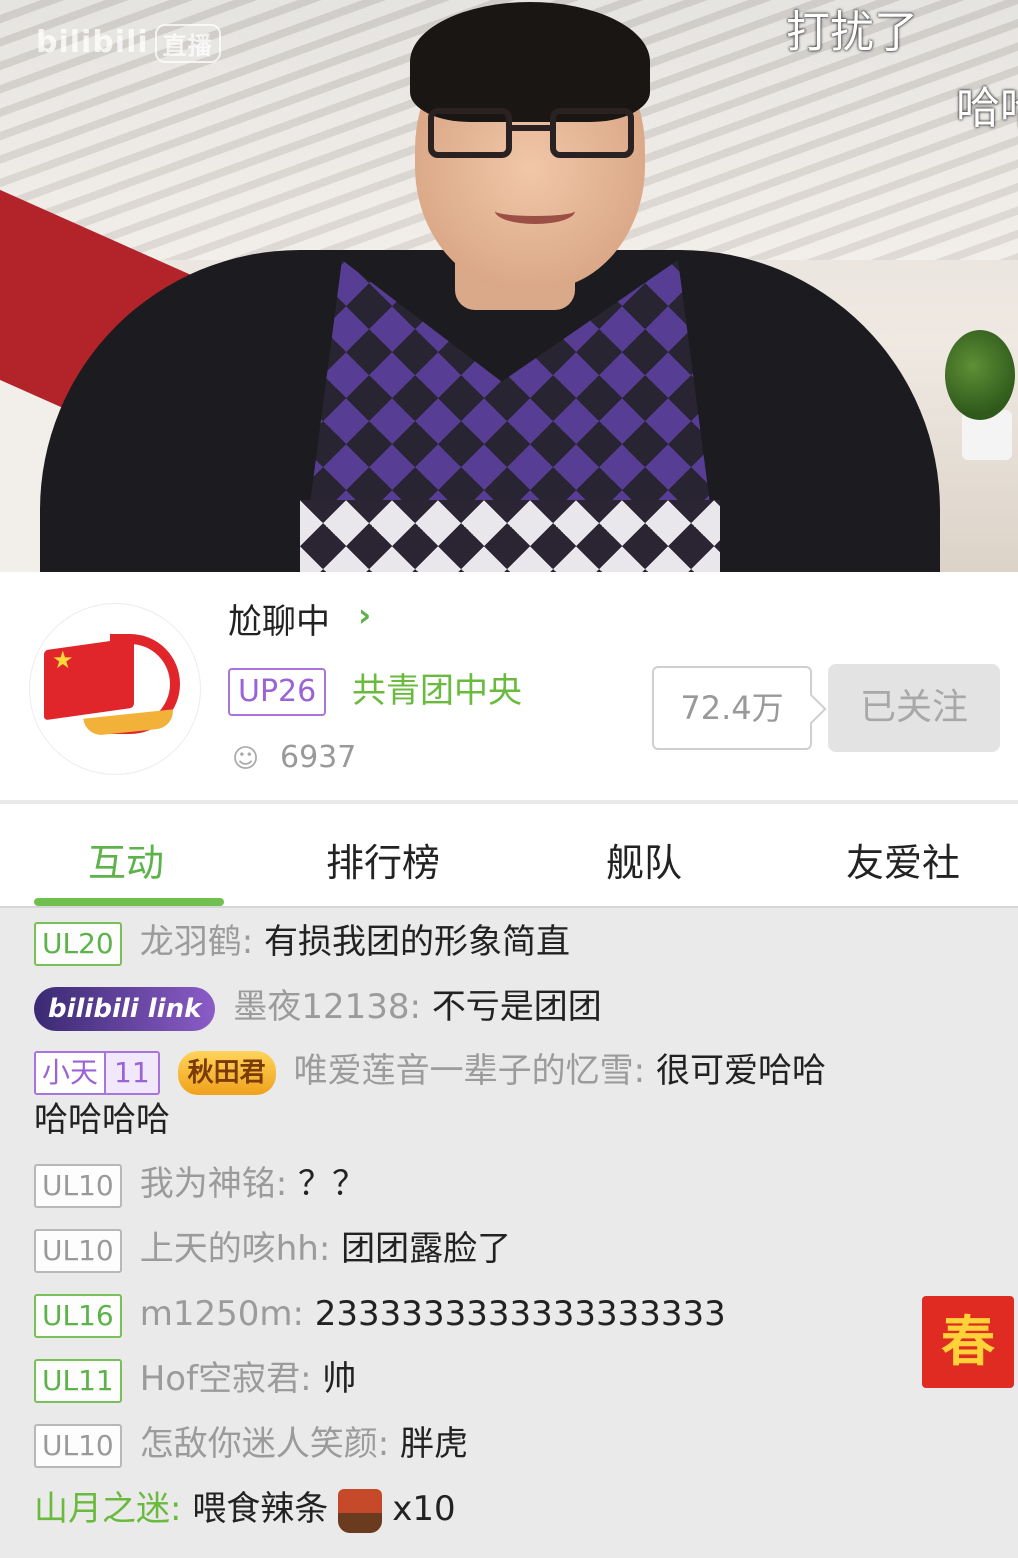  I want to click on user-level-badge: UL16, so click(78, 1315).